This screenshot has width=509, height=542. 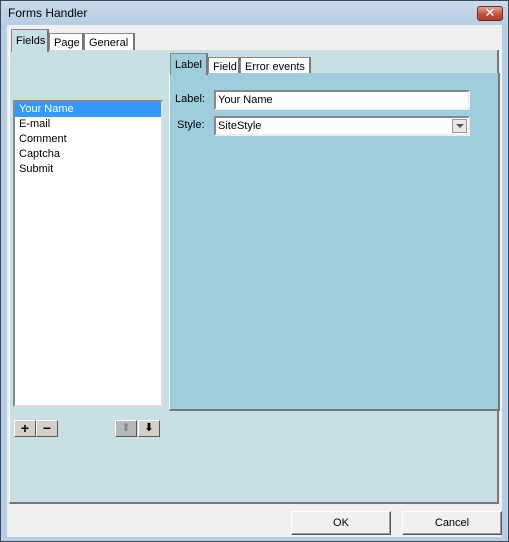 What do you see at coordinates (225, 67) in the screenshot?
I see `tab-field-label: Field` at bounding box center [225, 67].